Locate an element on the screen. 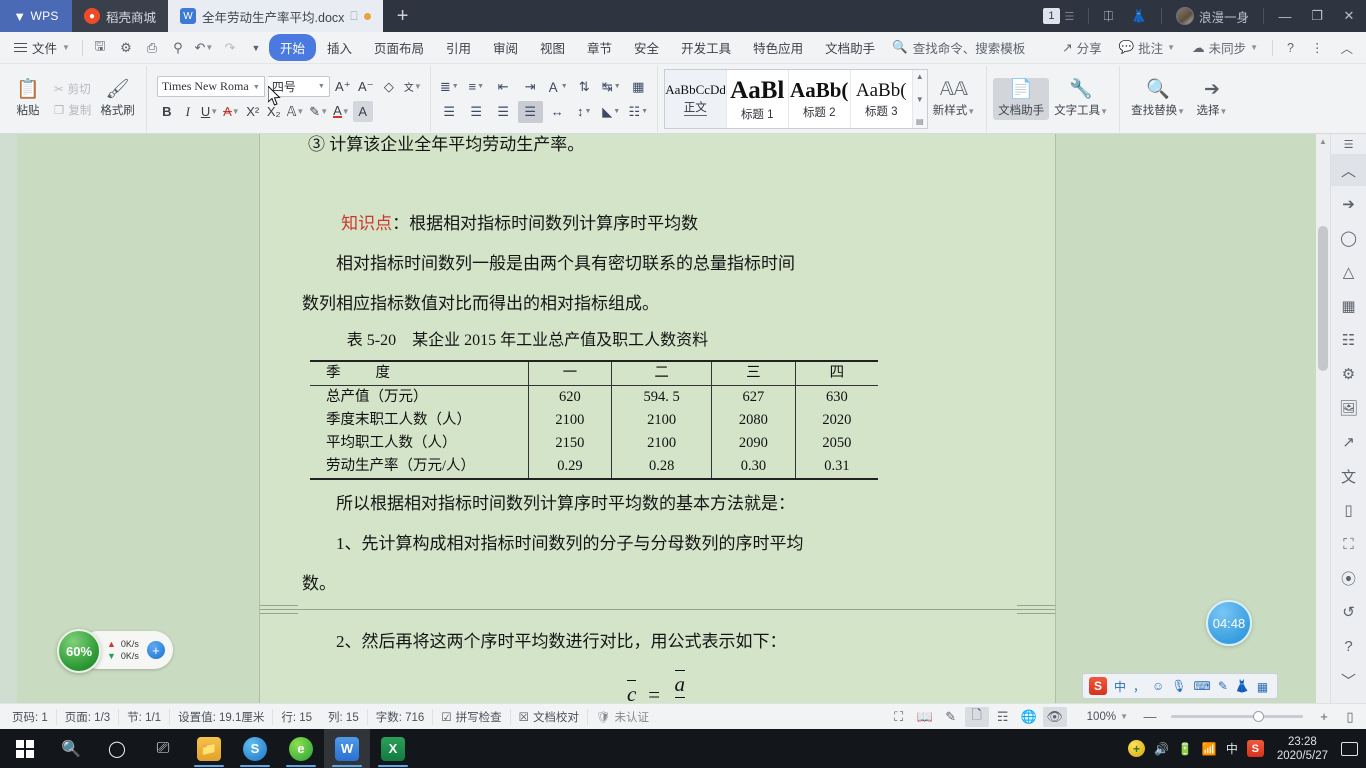 This screenshot has height=768, width=1366. new-style-button: 𝔸𝔸 新样式▼ is located at coordinates (954, 99).